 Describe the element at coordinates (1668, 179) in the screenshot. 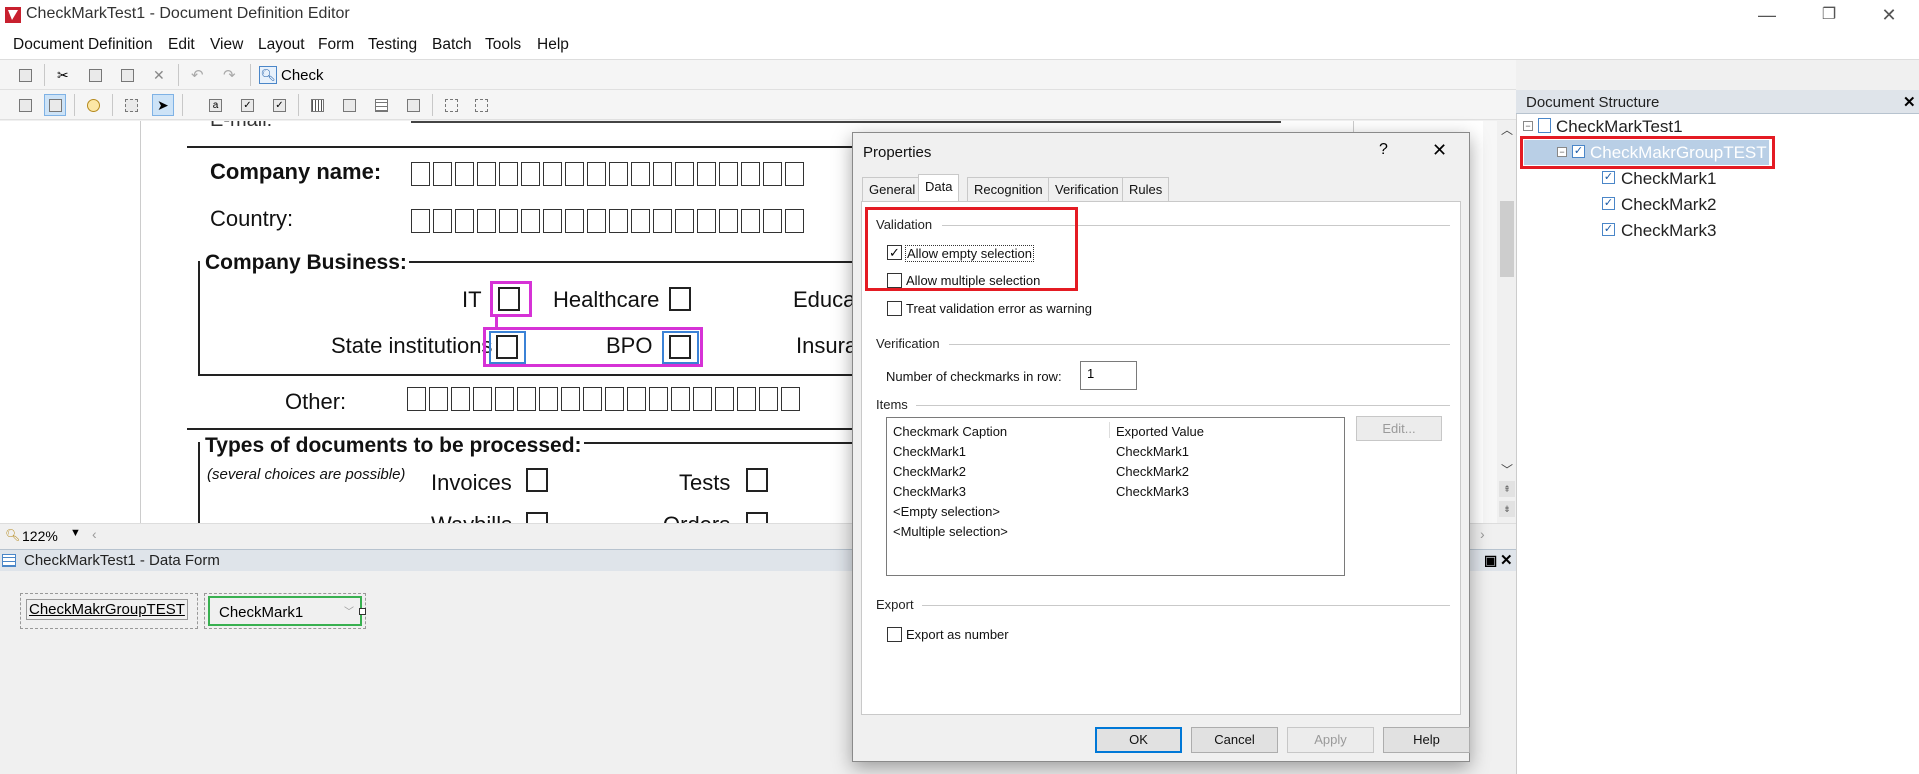

I see `tree-item: CheckMark1` at that location.